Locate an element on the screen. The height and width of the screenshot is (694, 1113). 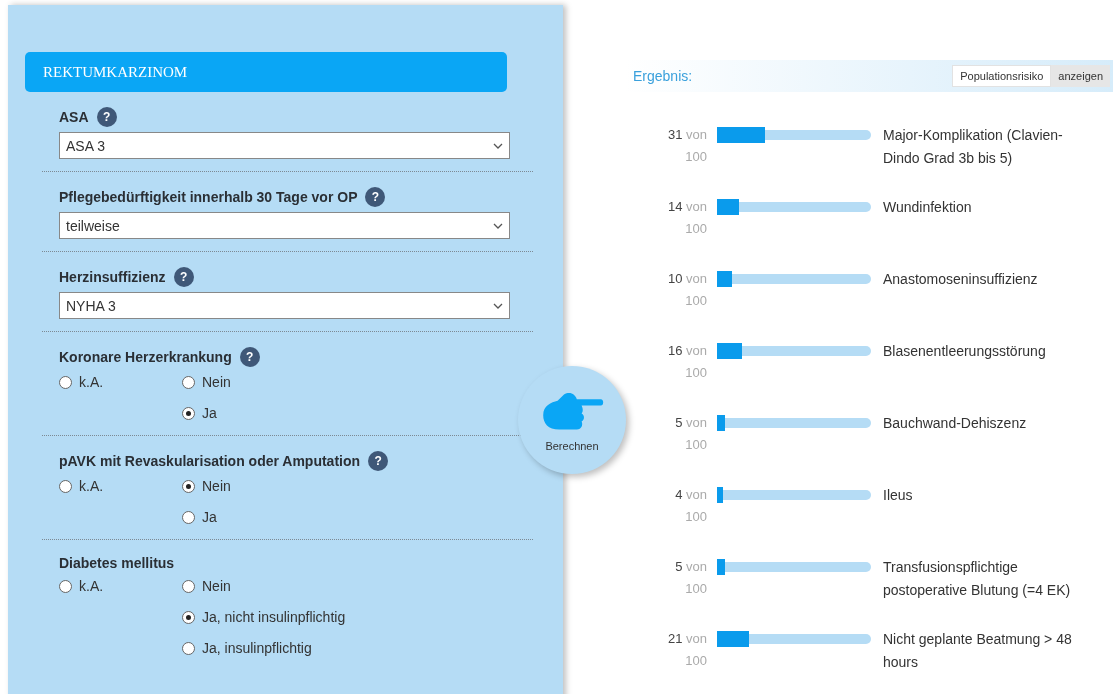
field-label: ASA is located at coordinates (74, 117).